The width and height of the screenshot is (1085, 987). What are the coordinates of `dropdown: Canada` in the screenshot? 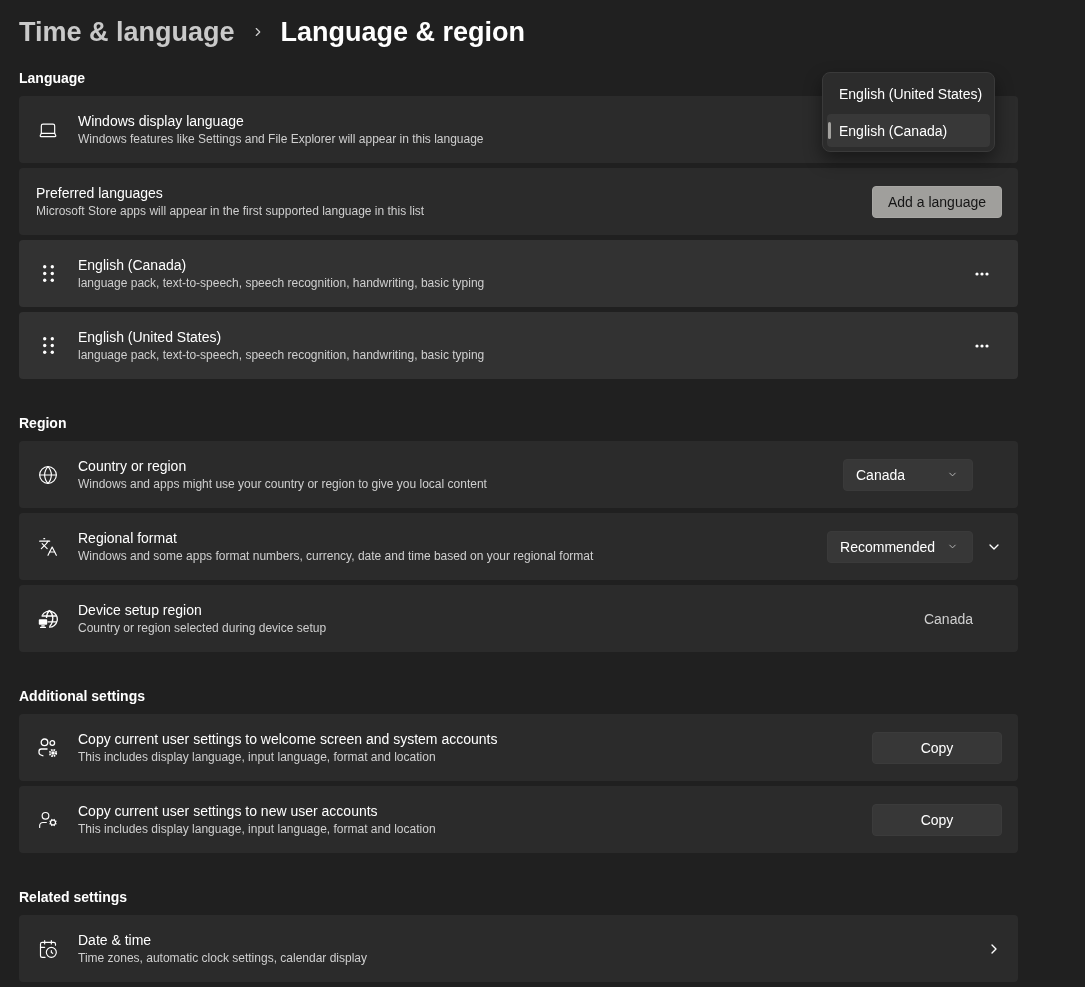 It's located at (908, 474).